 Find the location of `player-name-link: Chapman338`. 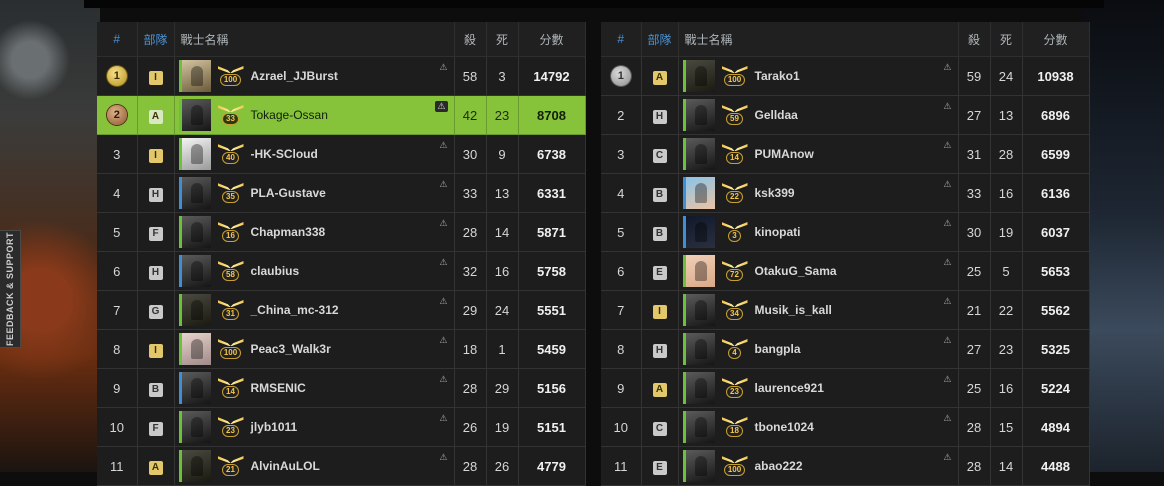

player-name-link: Chapman338 is located at coordinates (288, 232).